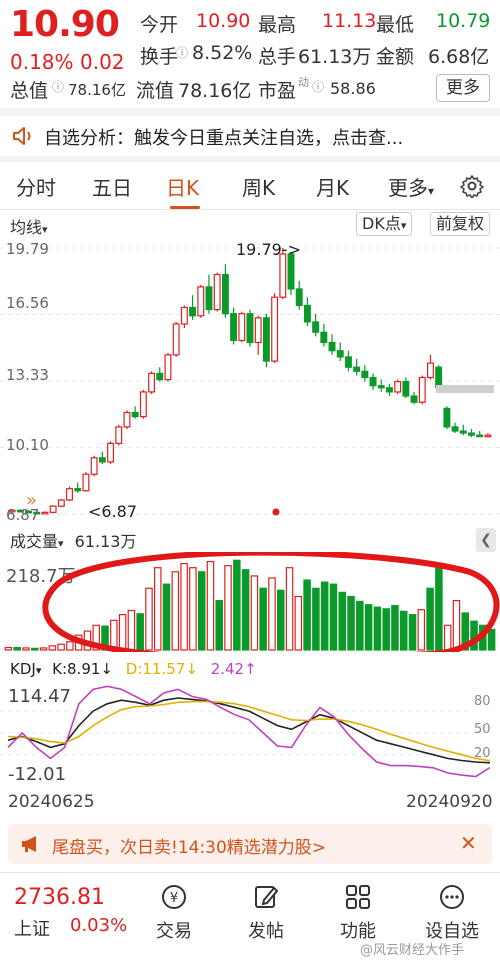 The width and height of the screenshot is (500, 968). I want to click on volume-chart, so click(250, 602).